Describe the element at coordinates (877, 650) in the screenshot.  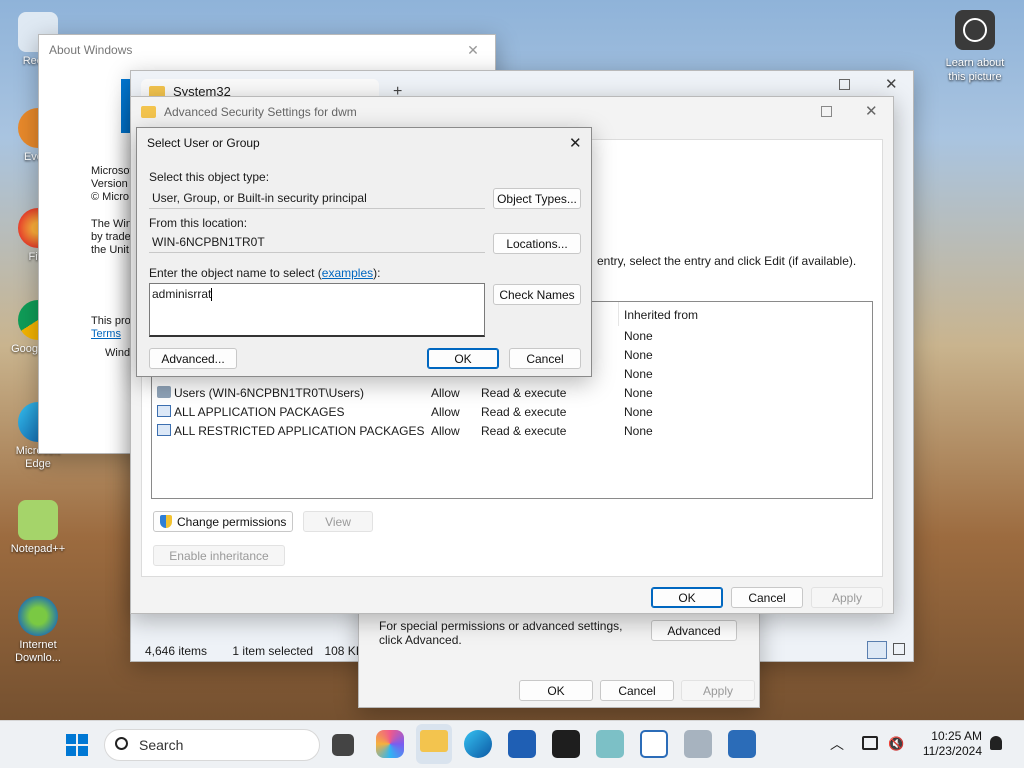
I see `details-view-icon` at that location.